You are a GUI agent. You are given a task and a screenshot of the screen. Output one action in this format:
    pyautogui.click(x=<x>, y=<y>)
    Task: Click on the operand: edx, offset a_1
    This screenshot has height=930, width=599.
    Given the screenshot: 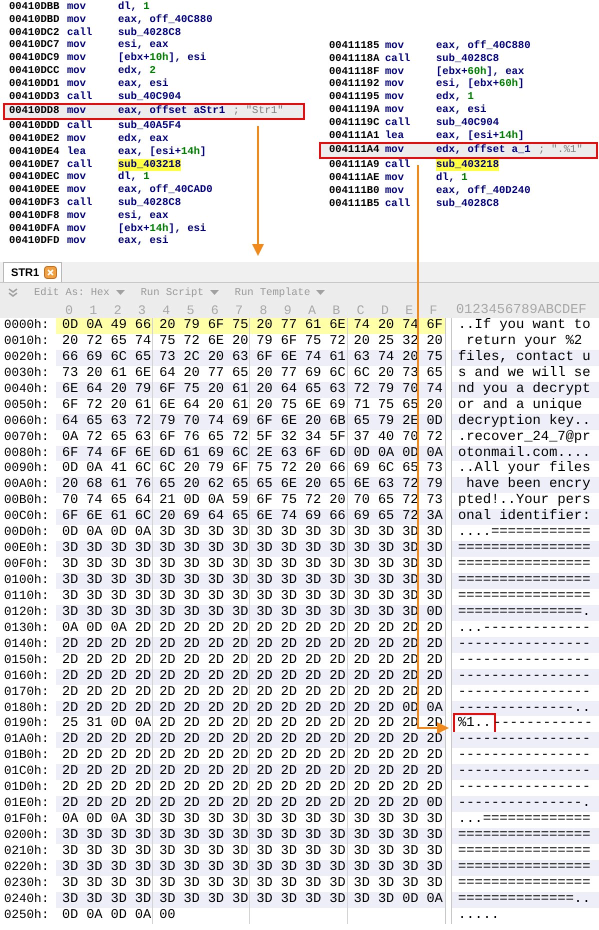 What is the action you would take?
    pyautogui.click(x=483, y=151)
    